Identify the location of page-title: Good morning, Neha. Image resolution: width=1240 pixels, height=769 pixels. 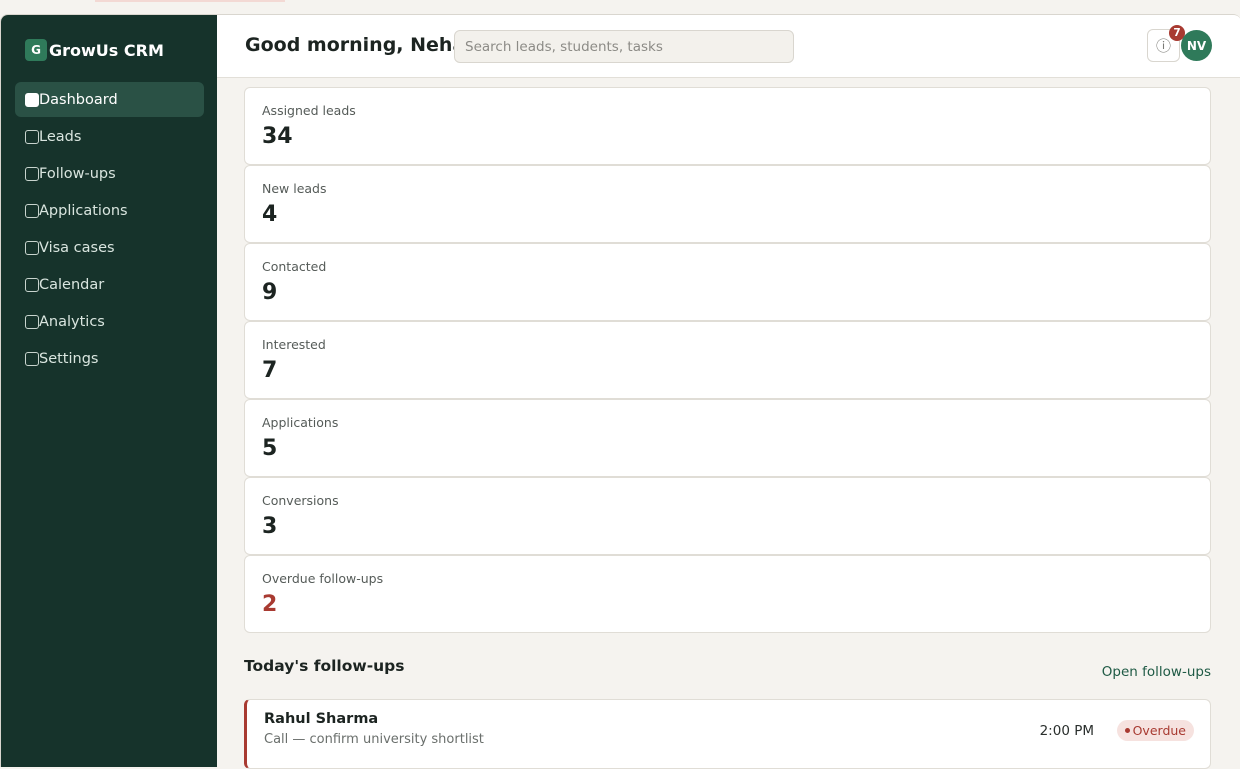
(355, 45).